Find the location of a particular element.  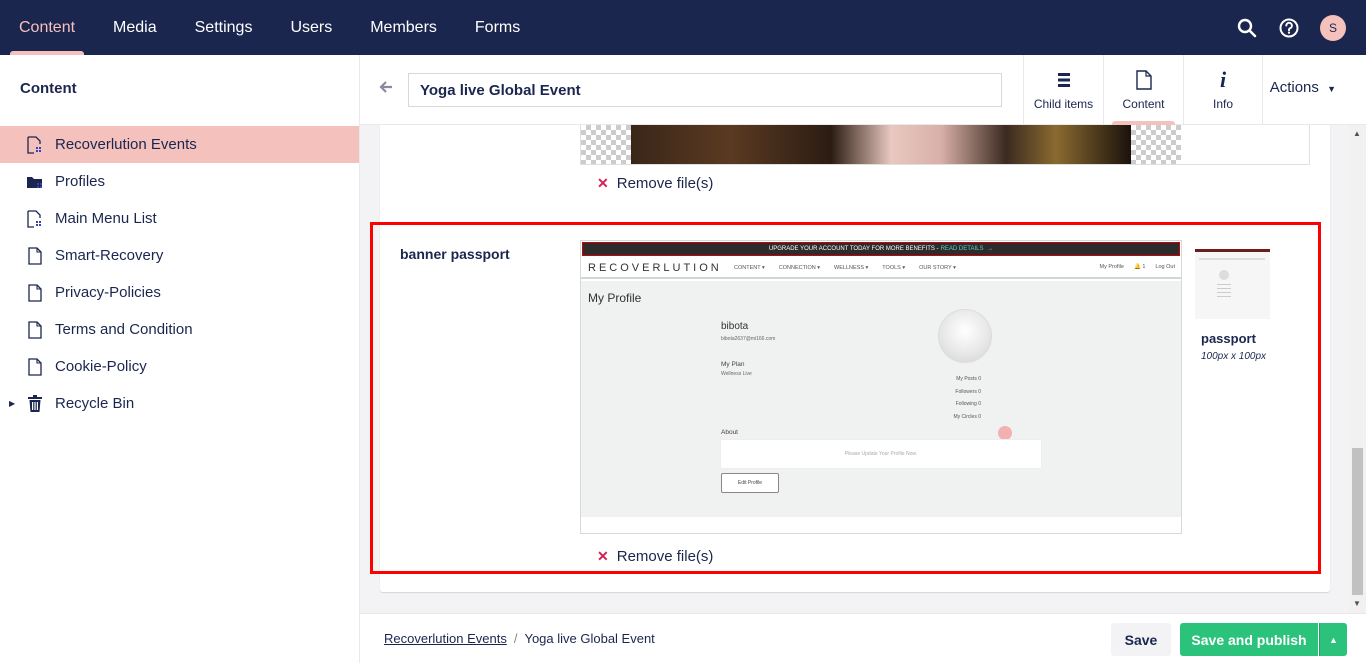

expand-caret-icon: ▶ is located at coordinates (12, 403).